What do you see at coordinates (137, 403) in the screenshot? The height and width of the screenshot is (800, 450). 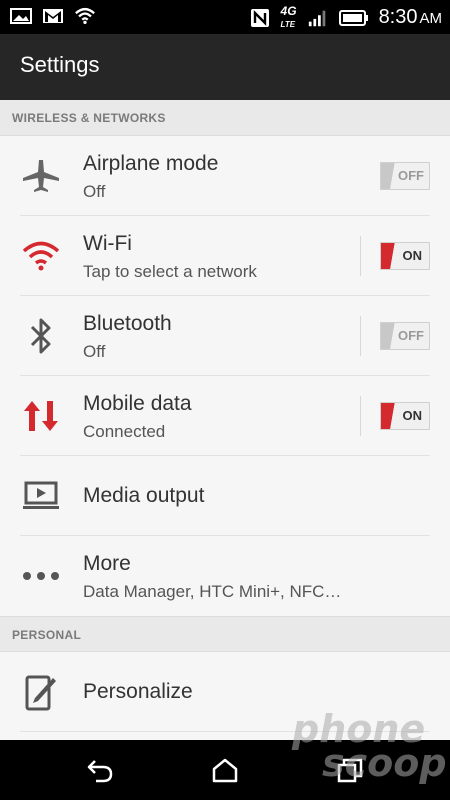 I see `setting-title: Mobile data` at bounding box center [137, 403].